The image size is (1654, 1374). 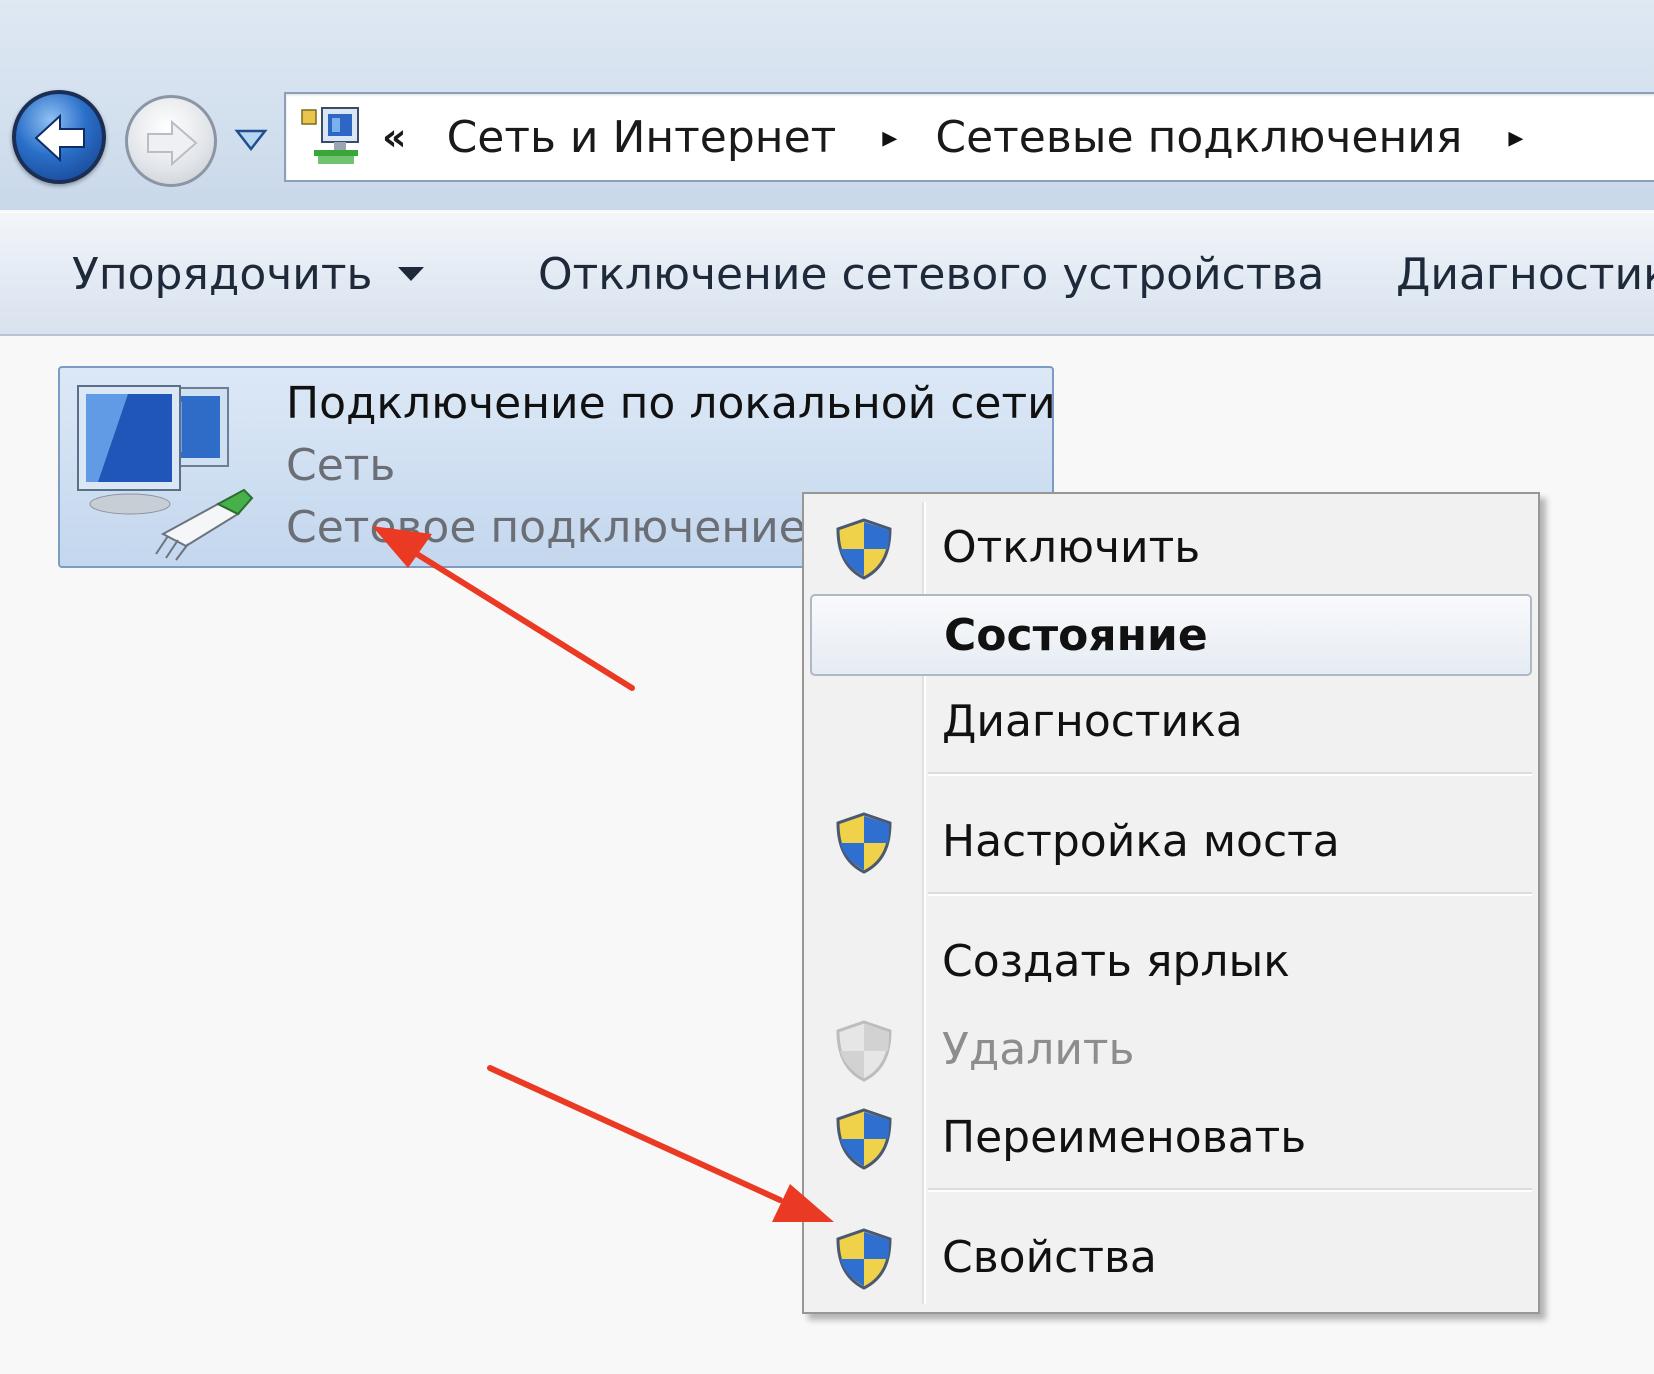 I want to click on menu-item-label: Удалить, so click(x=1038, y=1049).